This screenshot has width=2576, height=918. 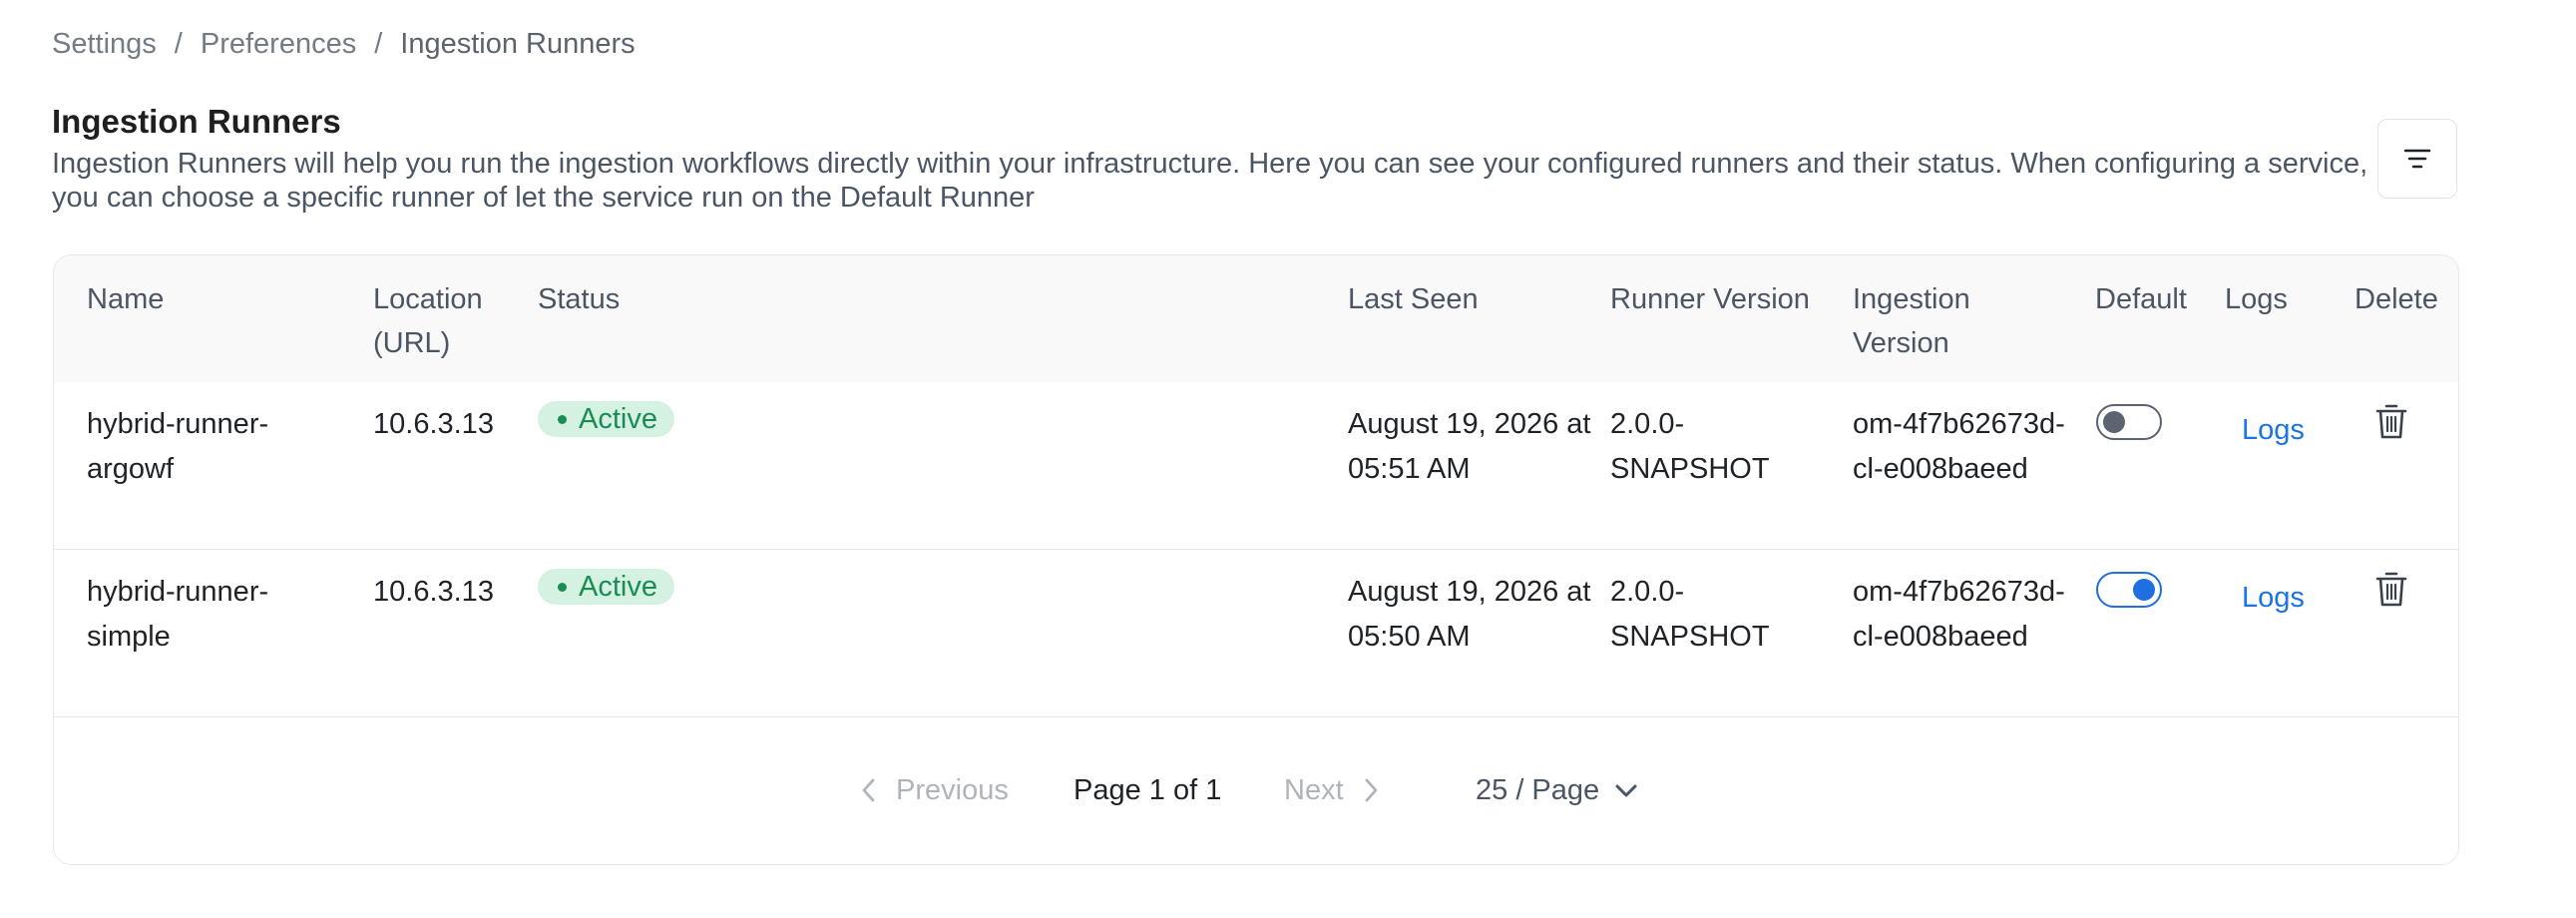 What do you see at coordinates (2256, 299) in the screenshot?
I see `column-header-logs: Logs` at bounding box center [2256, 299].